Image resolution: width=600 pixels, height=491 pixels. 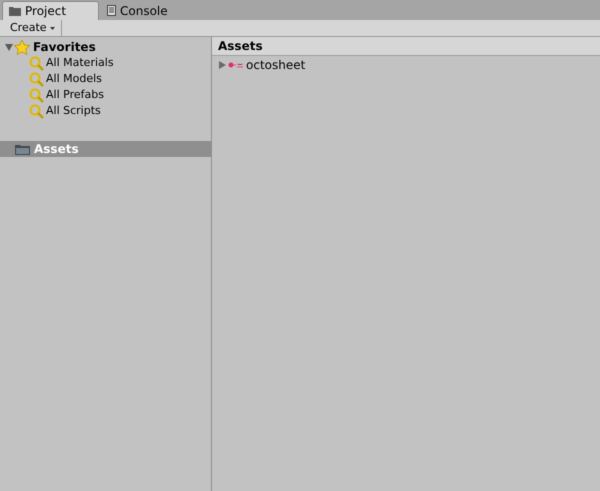 I want to click on tab: Project, so click(x=50, y=10).